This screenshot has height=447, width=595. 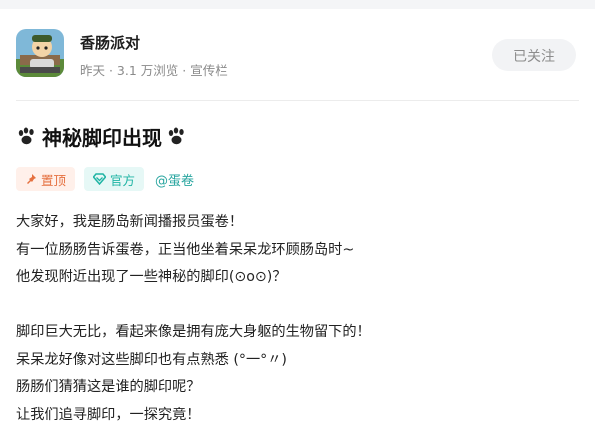 I want to click on follow-button: 已关注, so click(x=534, y=55).